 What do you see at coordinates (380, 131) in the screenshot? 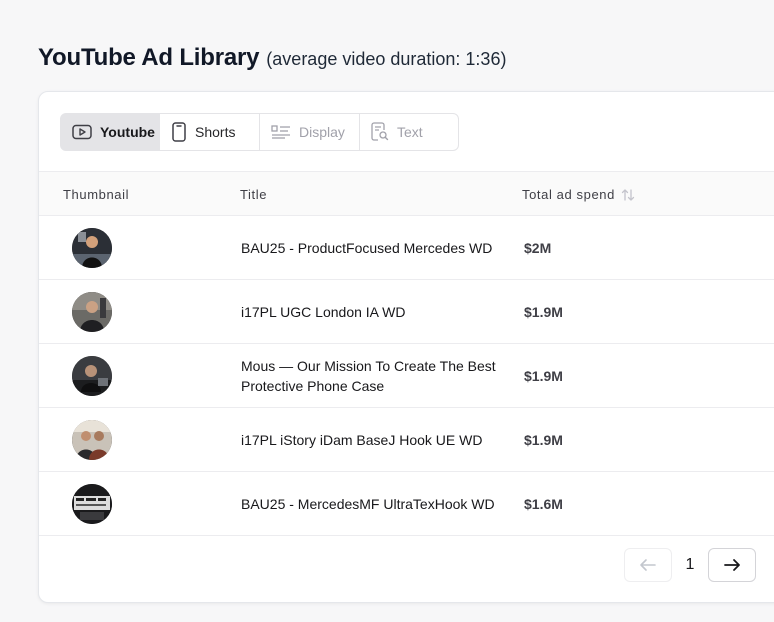
I see `text-search-icon` at bounding box center [380, 131].